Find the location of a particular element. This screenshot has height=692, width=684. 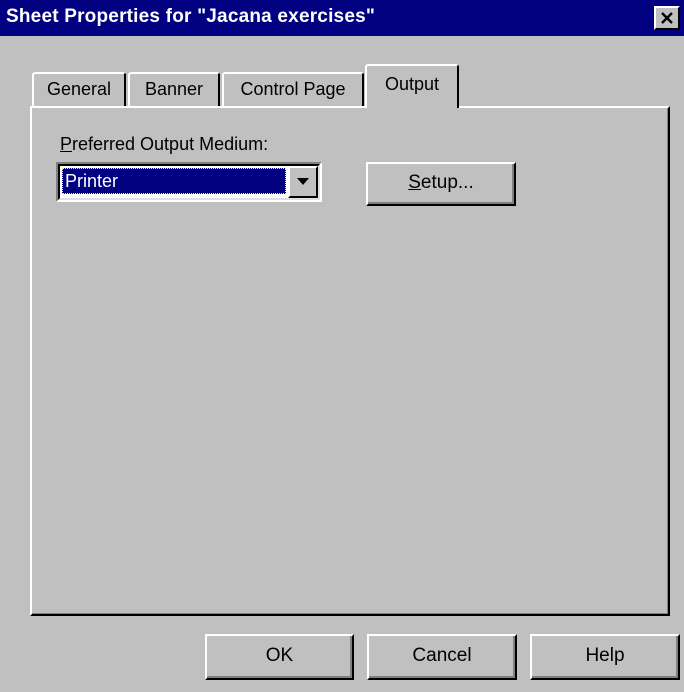

dropdown-arrow-button is located at coordinates (303, 182).